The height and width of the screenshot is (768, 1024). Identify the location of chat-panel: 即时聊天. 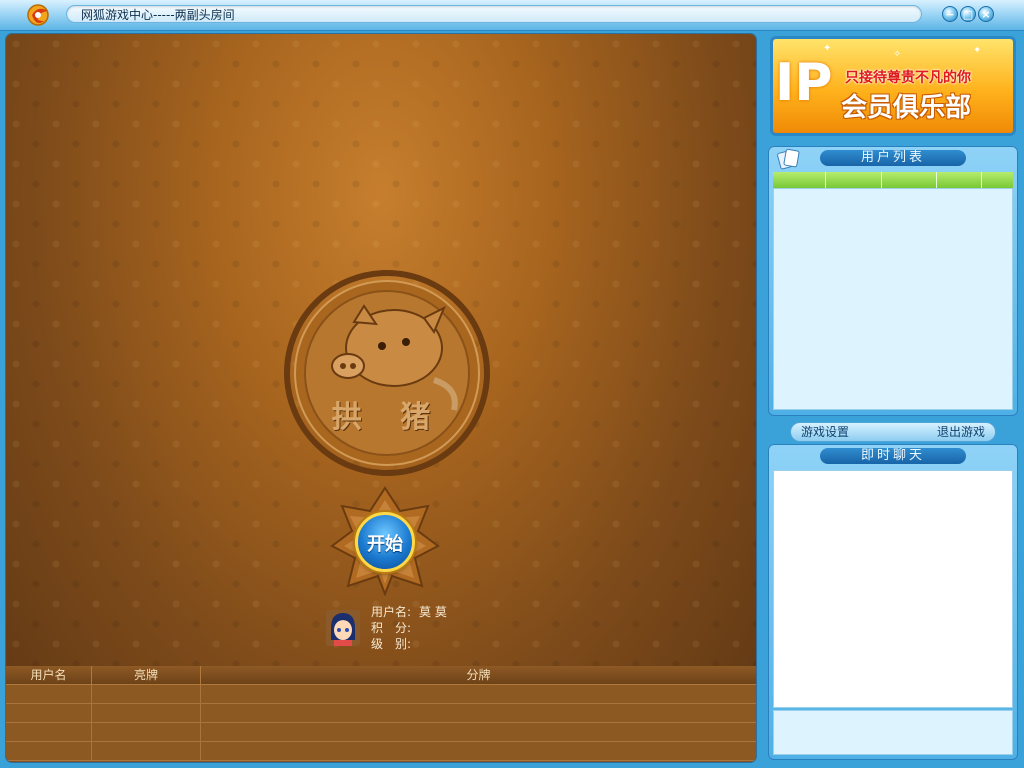
(893, 602).